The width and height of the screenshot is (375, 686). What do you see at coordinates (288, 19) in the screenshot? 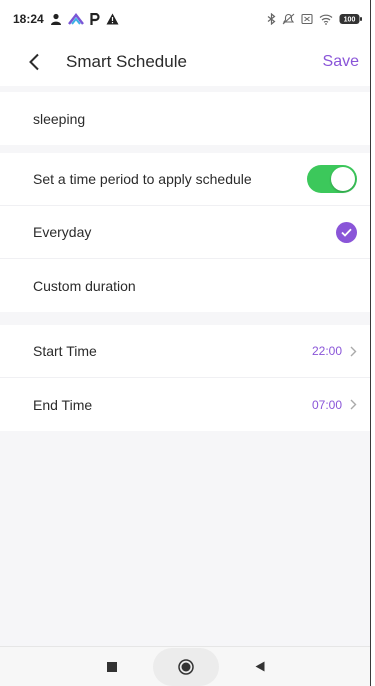
I see `mute-icon` at bounding box center [288, 19].